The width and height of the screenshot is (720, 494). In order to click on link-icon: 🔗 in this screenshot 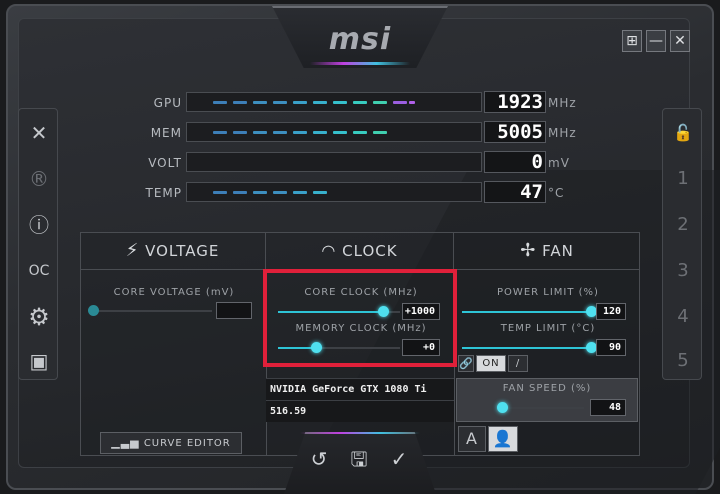, I will do `click(466, 363)`.